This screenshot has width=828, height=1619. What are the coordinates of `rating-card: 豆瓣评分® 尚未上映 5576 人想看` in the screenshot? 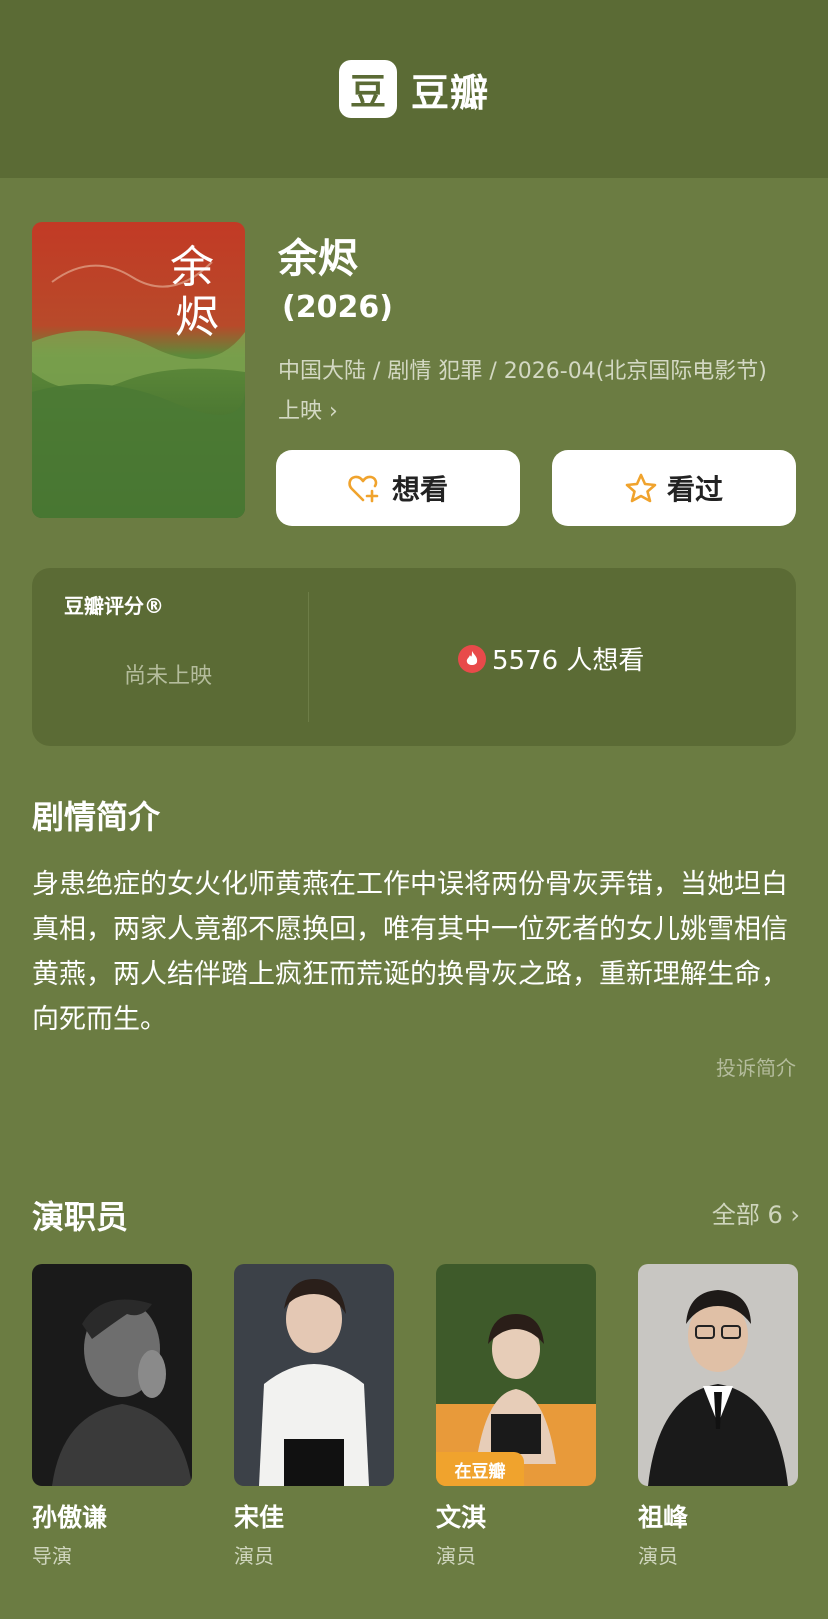 It's located at (414, 657).